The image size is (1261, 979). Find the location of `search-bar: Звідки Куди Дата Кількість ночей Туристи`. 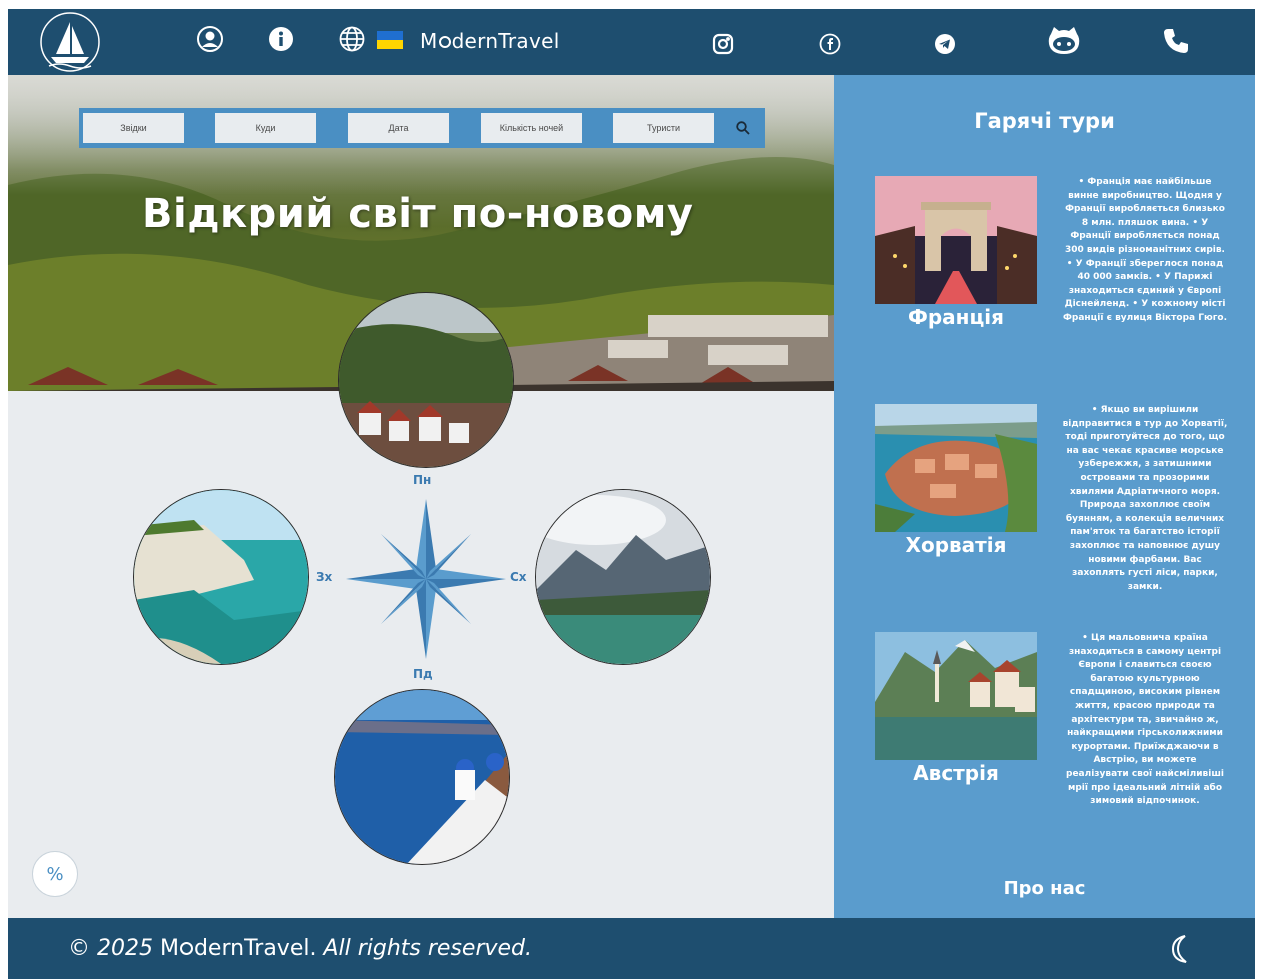

search-bar: Звідки Куди Дата Кількість ночей Туристи is located at coordinates (422, 128).